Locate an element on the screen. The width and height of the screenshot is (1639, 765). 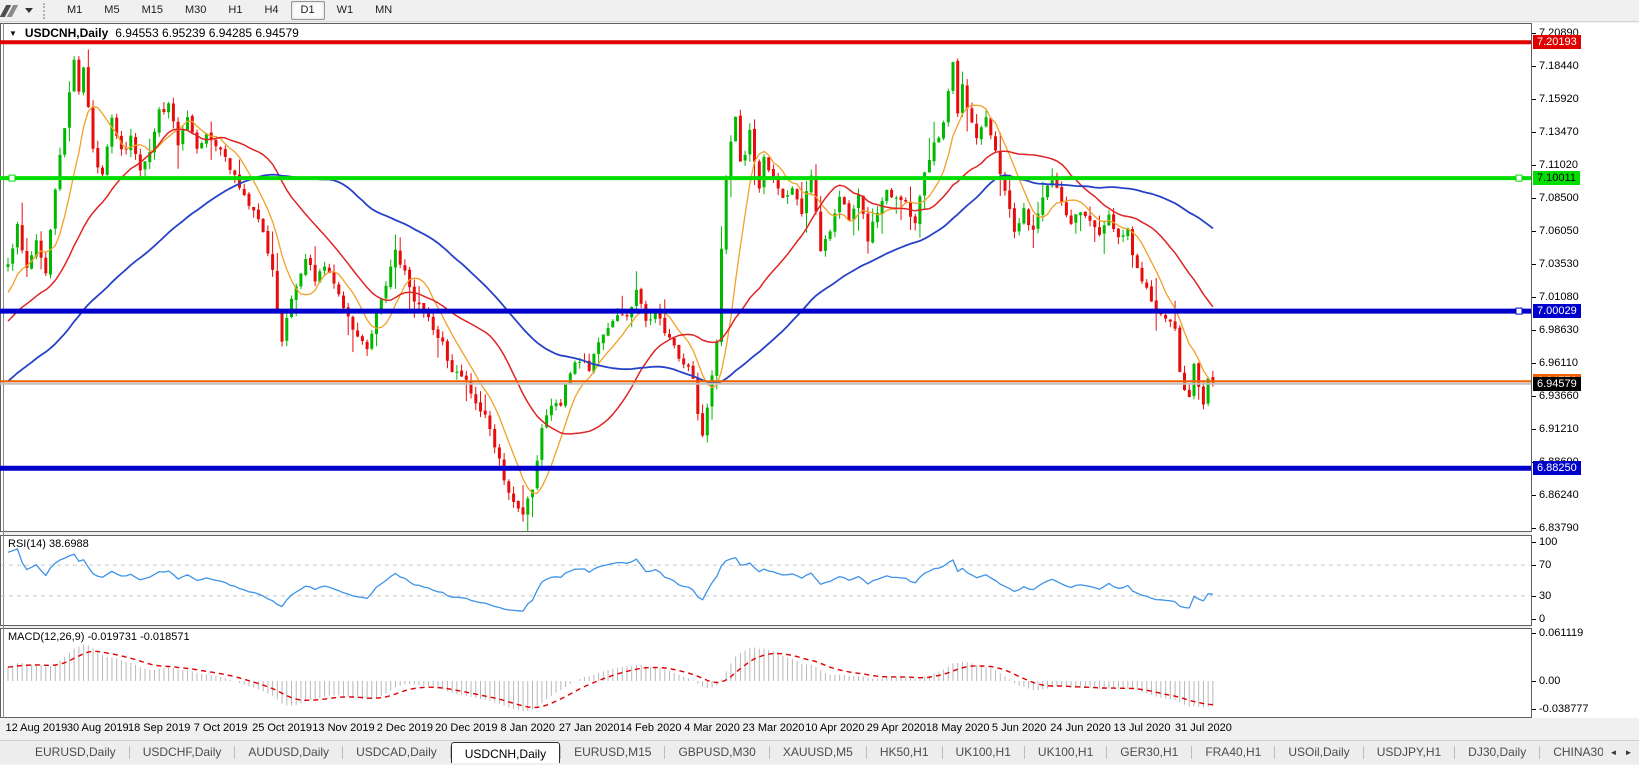
tab-usdchf-daily: USDCHF,Daily is located at coordinates (182, 752).